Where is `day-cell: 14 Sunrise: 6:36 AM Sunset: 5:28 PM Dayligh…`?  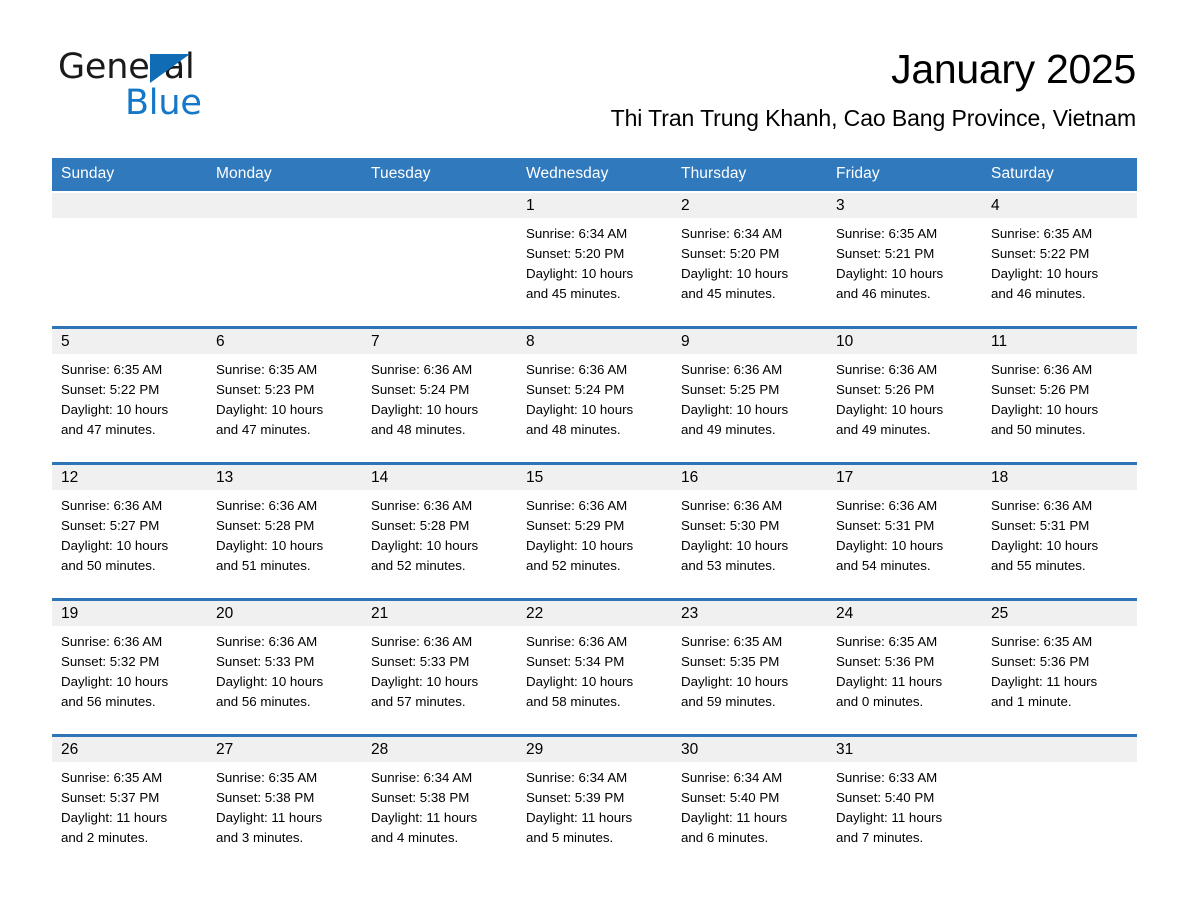
day-cell: 14 Sunrise: 6:36 AM Sunset: 5:28 PM Dayligh… is located at coordinates (439, 526).